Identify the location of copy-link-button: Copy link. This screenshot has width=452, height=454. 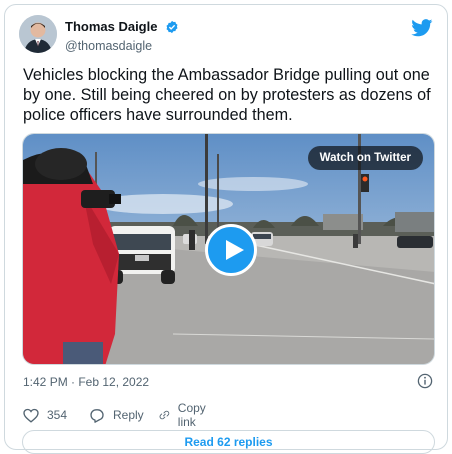
(185, 415).